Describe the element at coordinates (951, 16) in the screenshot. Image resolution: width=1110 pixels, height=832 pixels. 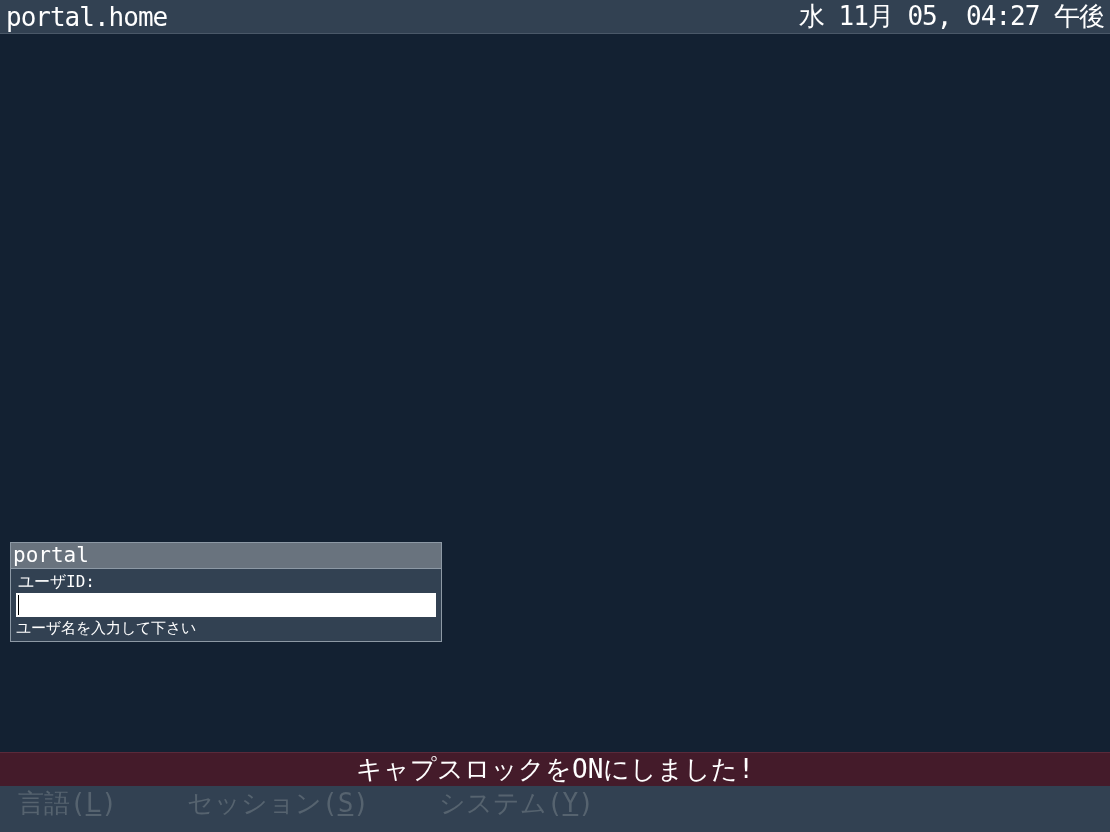
I see `clock: 水 11月 05, 04:27 午後` at that location.